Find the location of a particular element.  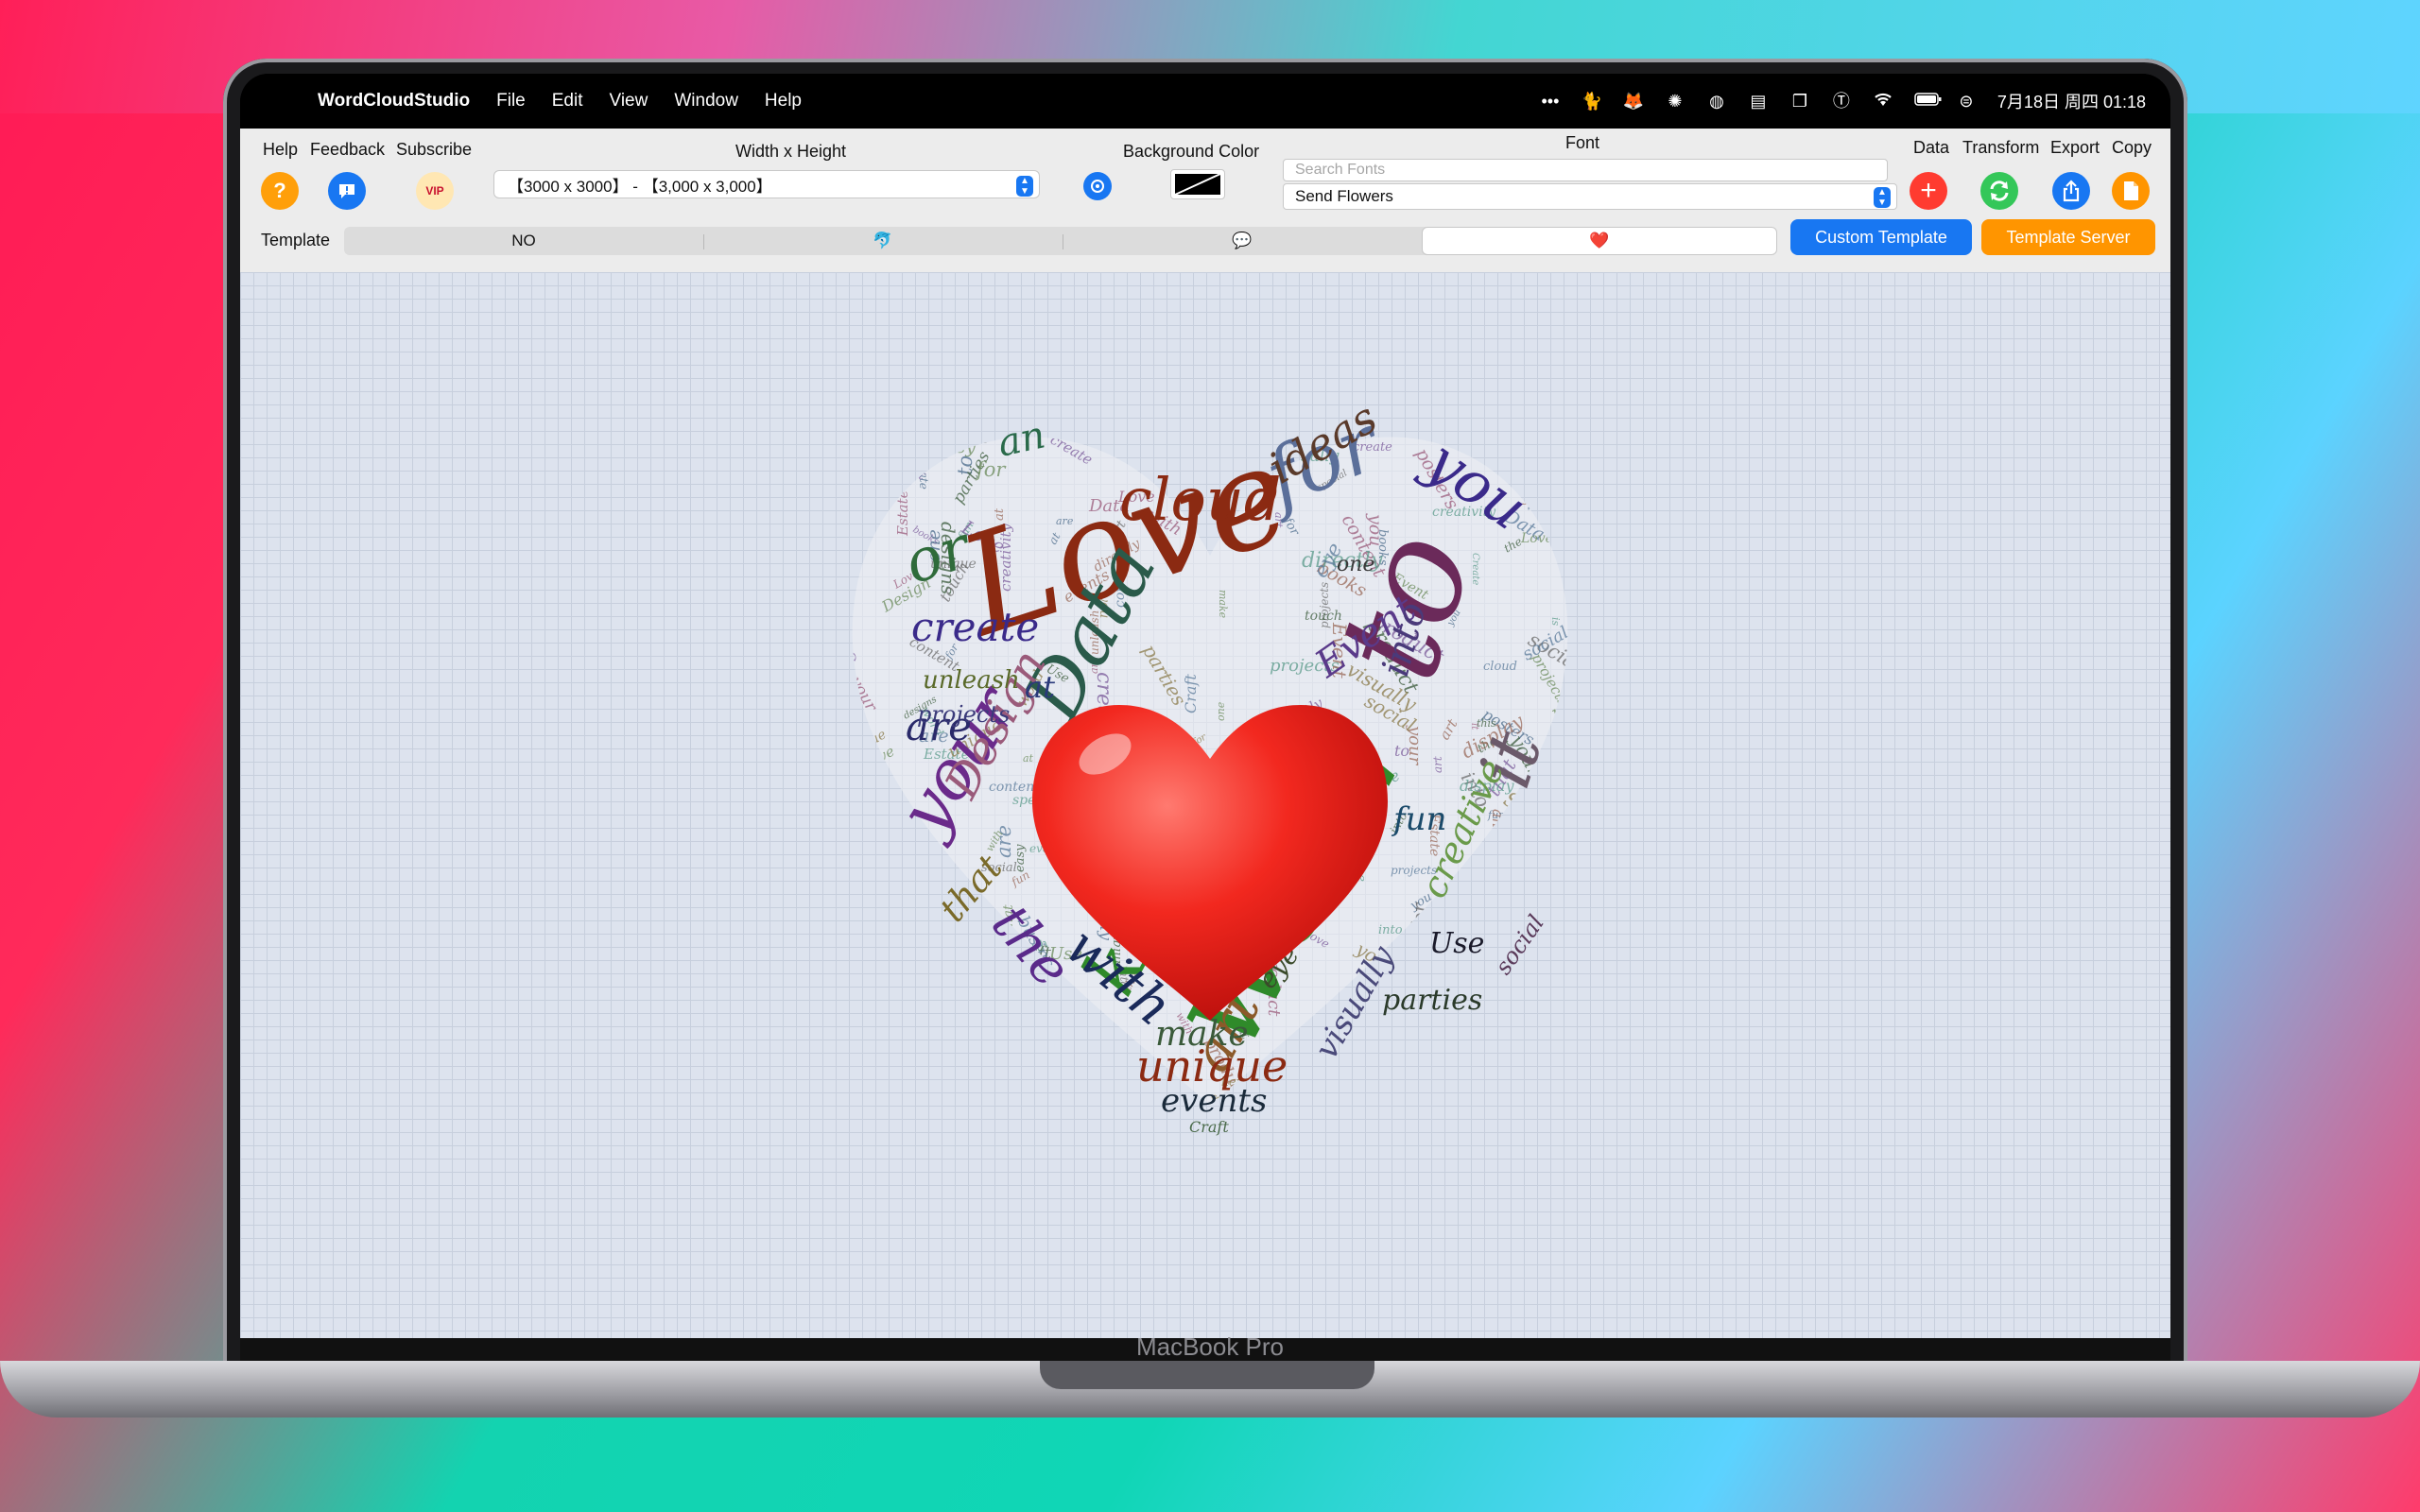

help-button: ? is located at coordinates (280, 191).